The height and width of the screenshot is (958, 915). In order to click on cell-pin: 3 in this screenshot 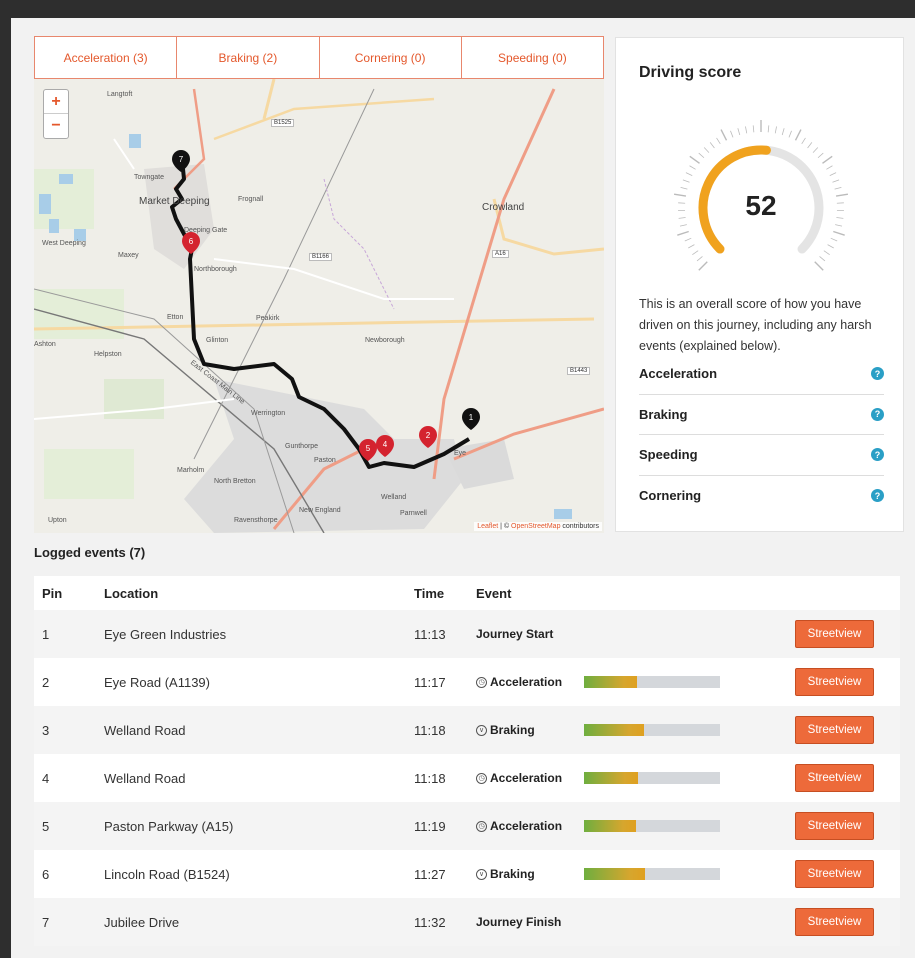, I will do `click(46, 730)`.